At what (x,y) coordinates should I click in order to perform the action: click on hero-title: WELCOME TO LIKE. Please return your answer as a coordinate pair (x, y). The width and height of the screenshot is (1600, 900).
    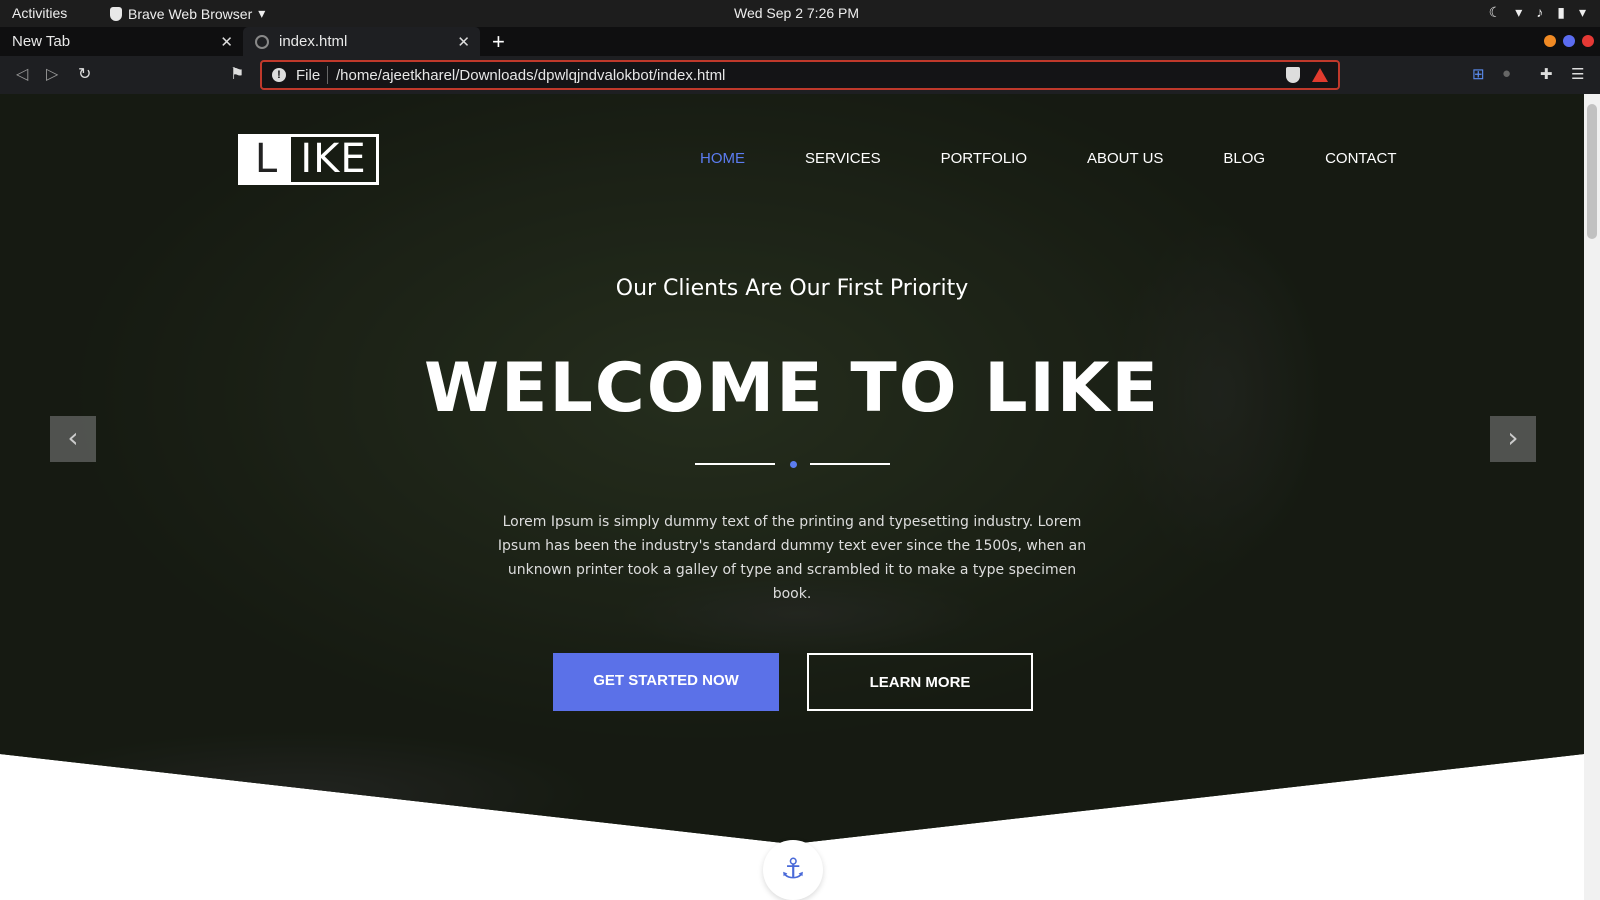
    Looking at the image, I should click on (792, 388).